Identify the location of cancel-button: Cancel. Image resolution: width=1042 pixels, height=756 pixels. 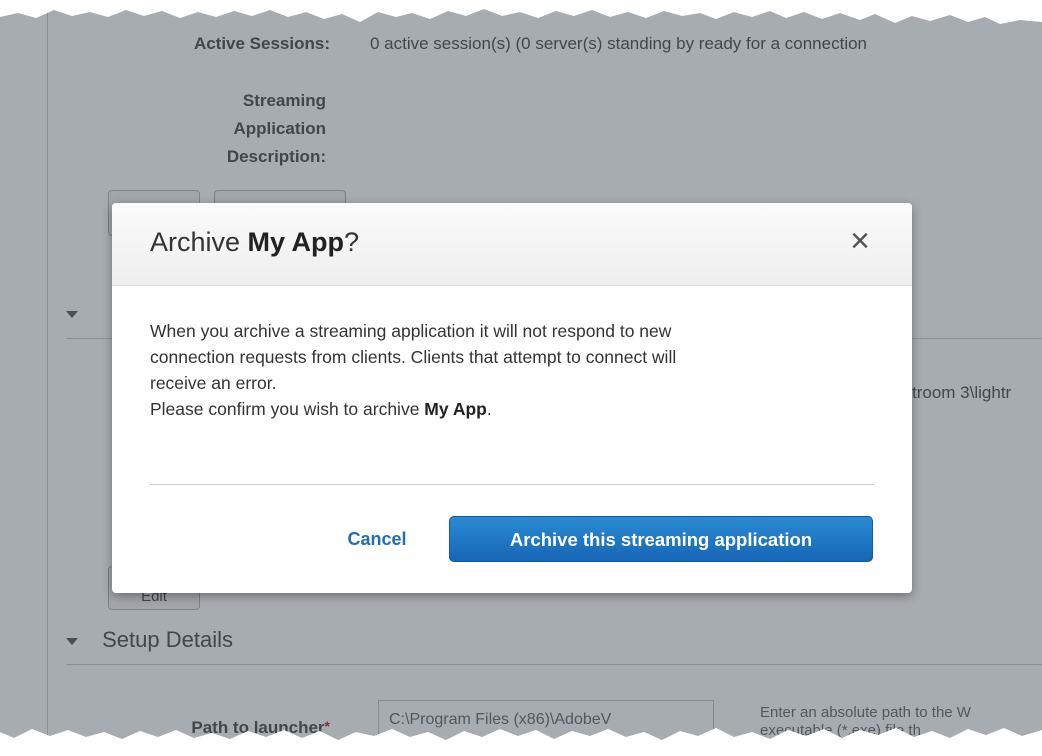
(377, 539).